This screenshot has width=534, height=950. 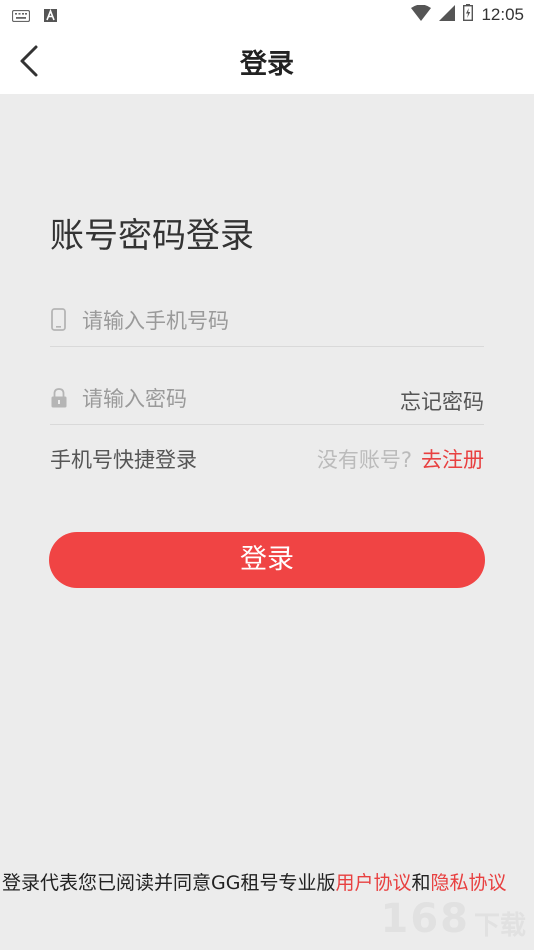 I want to click on watermark-number: 168, so click(x=425, y=919).